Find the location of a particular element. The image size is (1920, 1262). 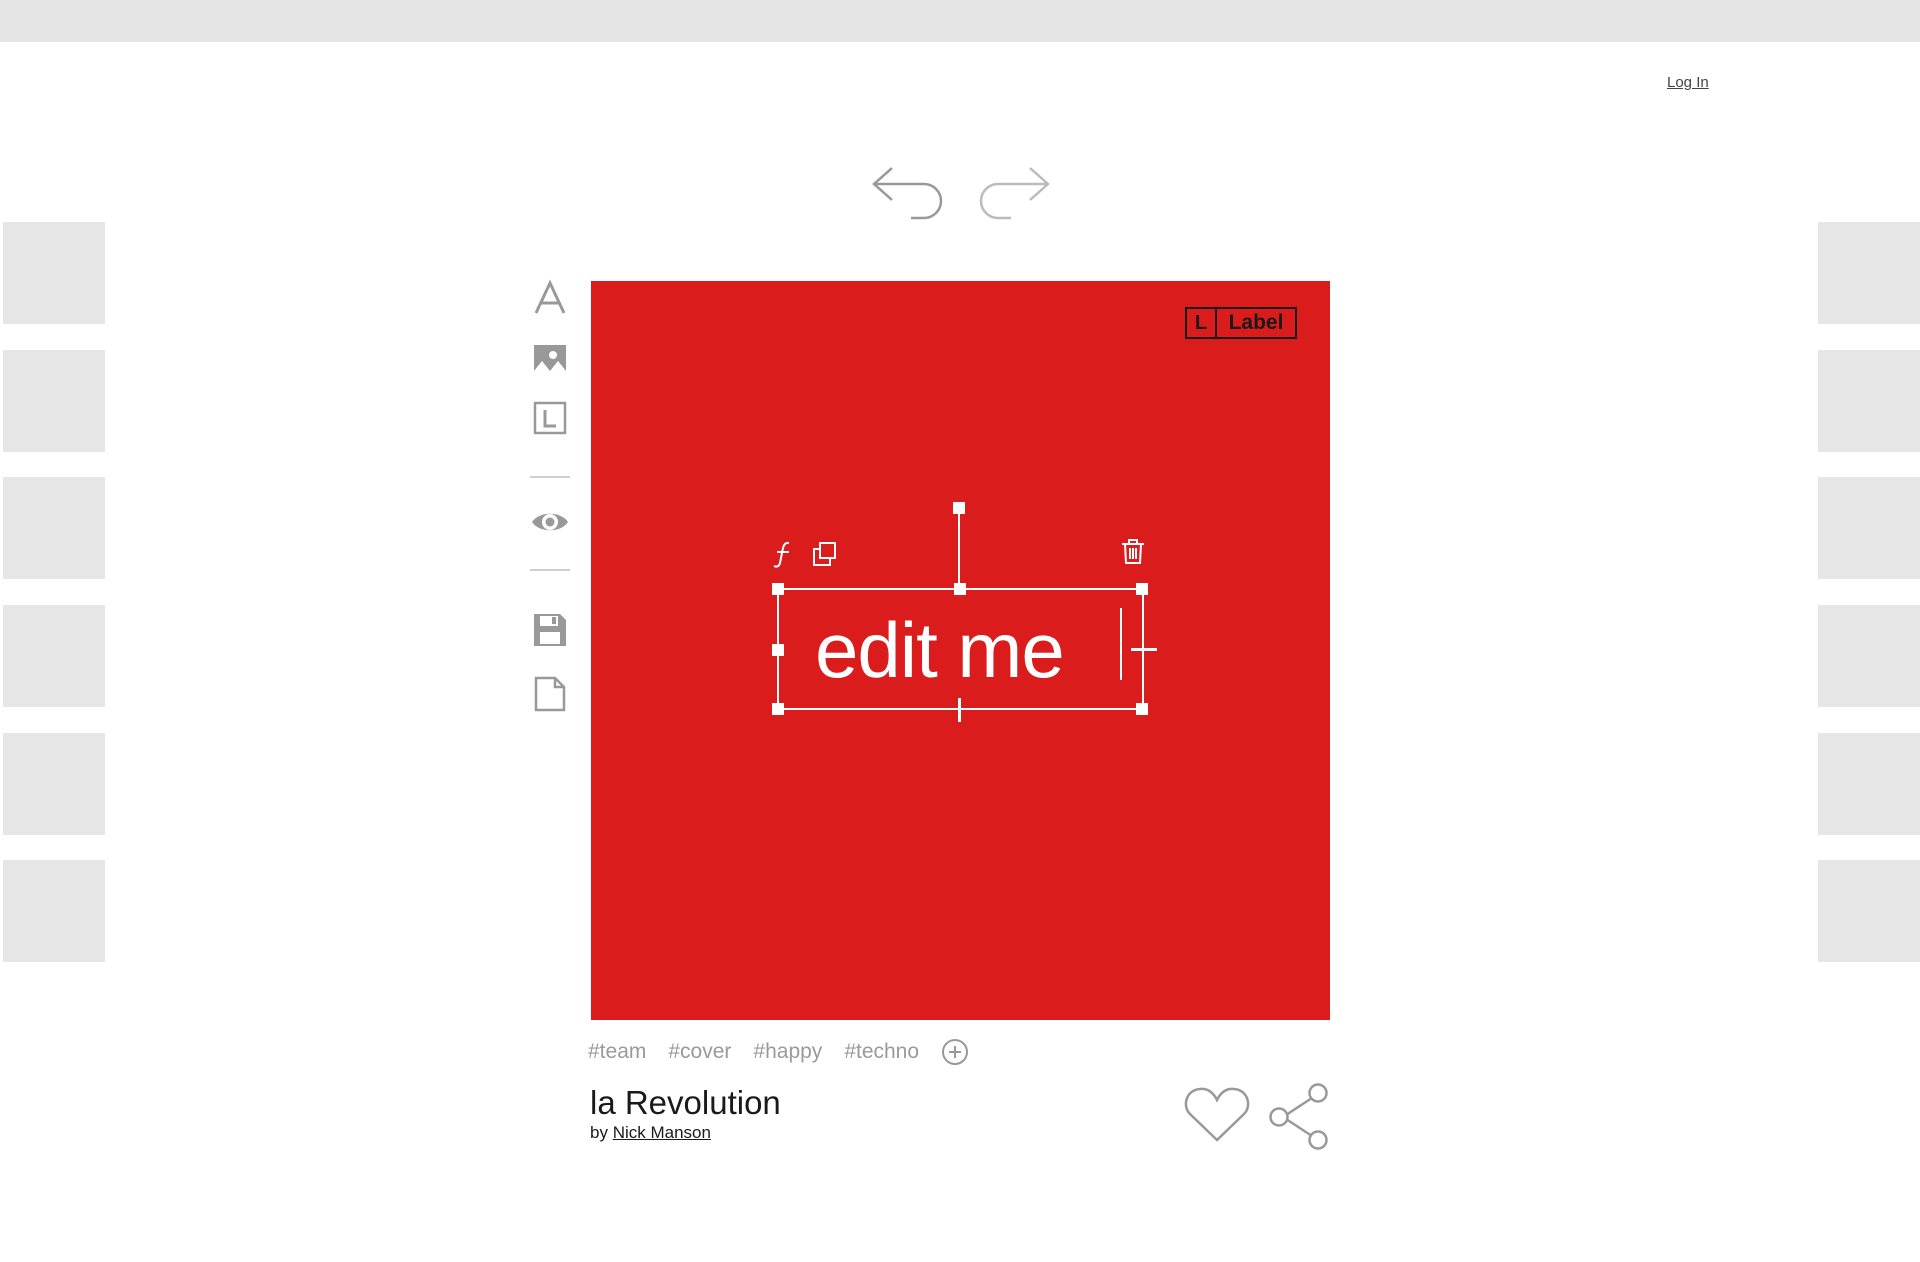

brand-text: Label is located at coordinates (1256, 322).